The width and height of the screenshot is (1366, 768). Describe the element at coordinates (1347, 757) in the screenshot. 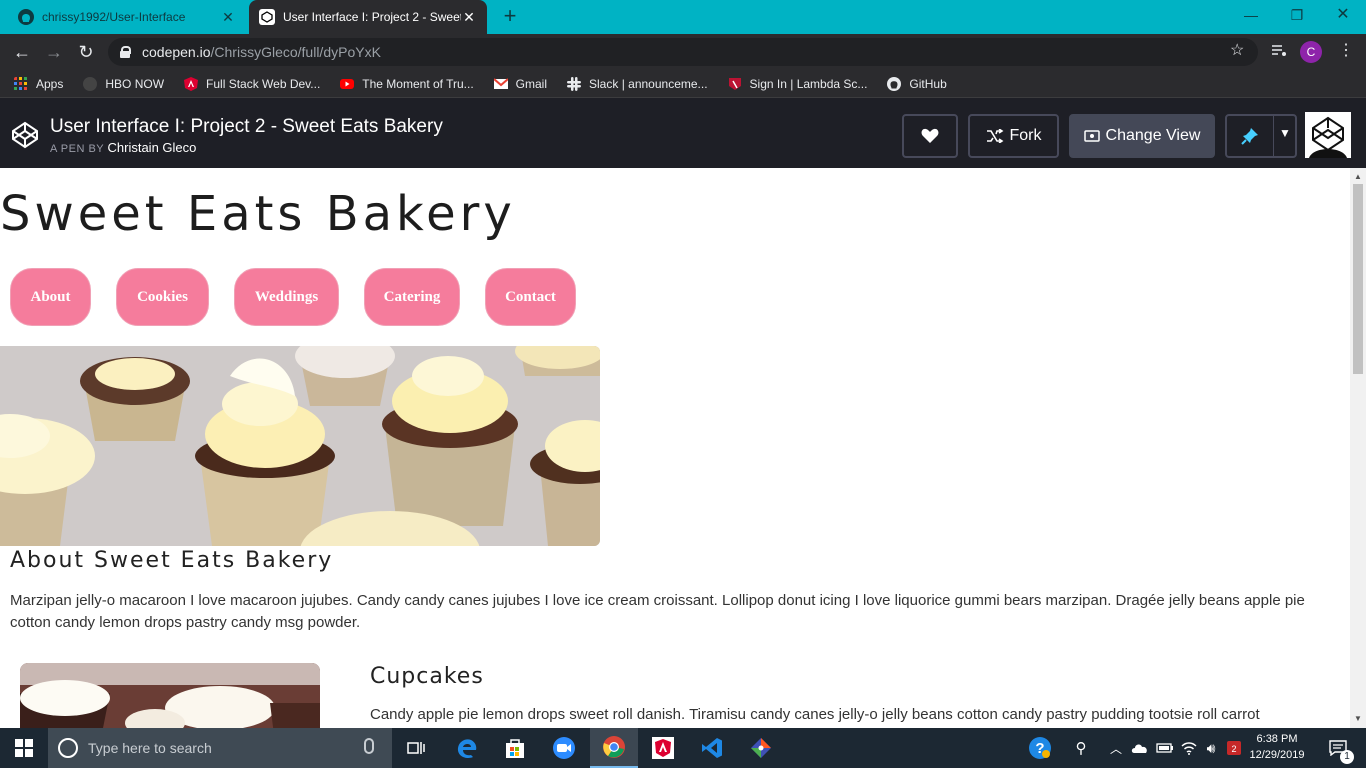

I see `notification-count-badge: 1` at that location.